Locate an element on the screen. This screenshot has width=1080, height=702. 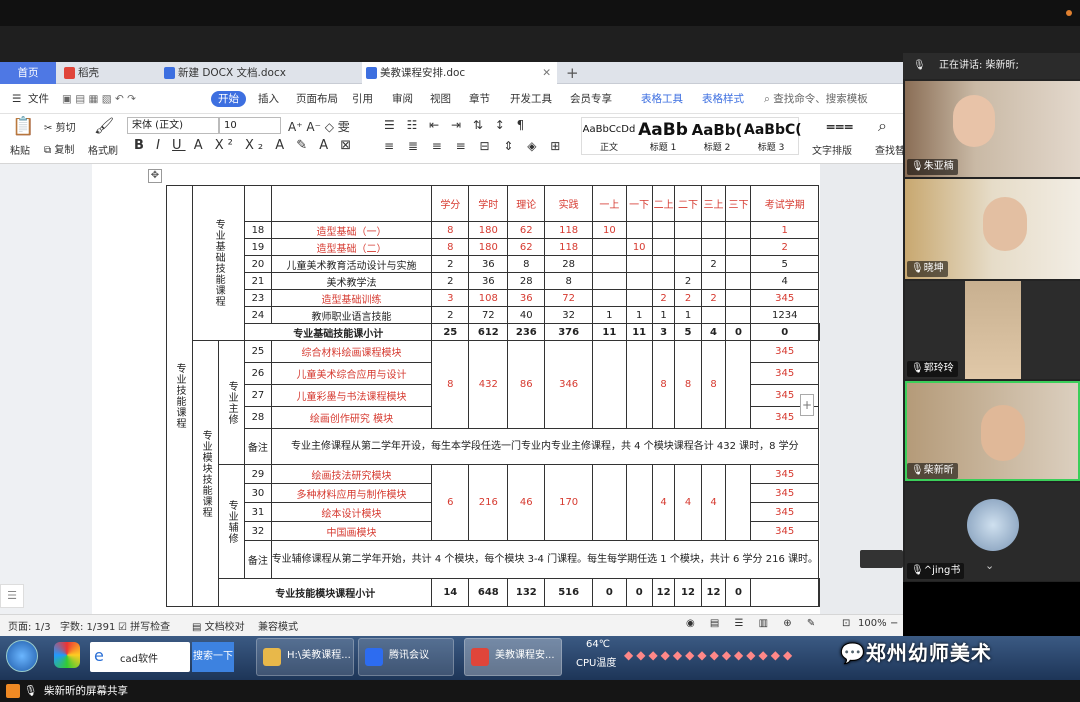
table-cell: 170 is located at coordinates (569, 502).